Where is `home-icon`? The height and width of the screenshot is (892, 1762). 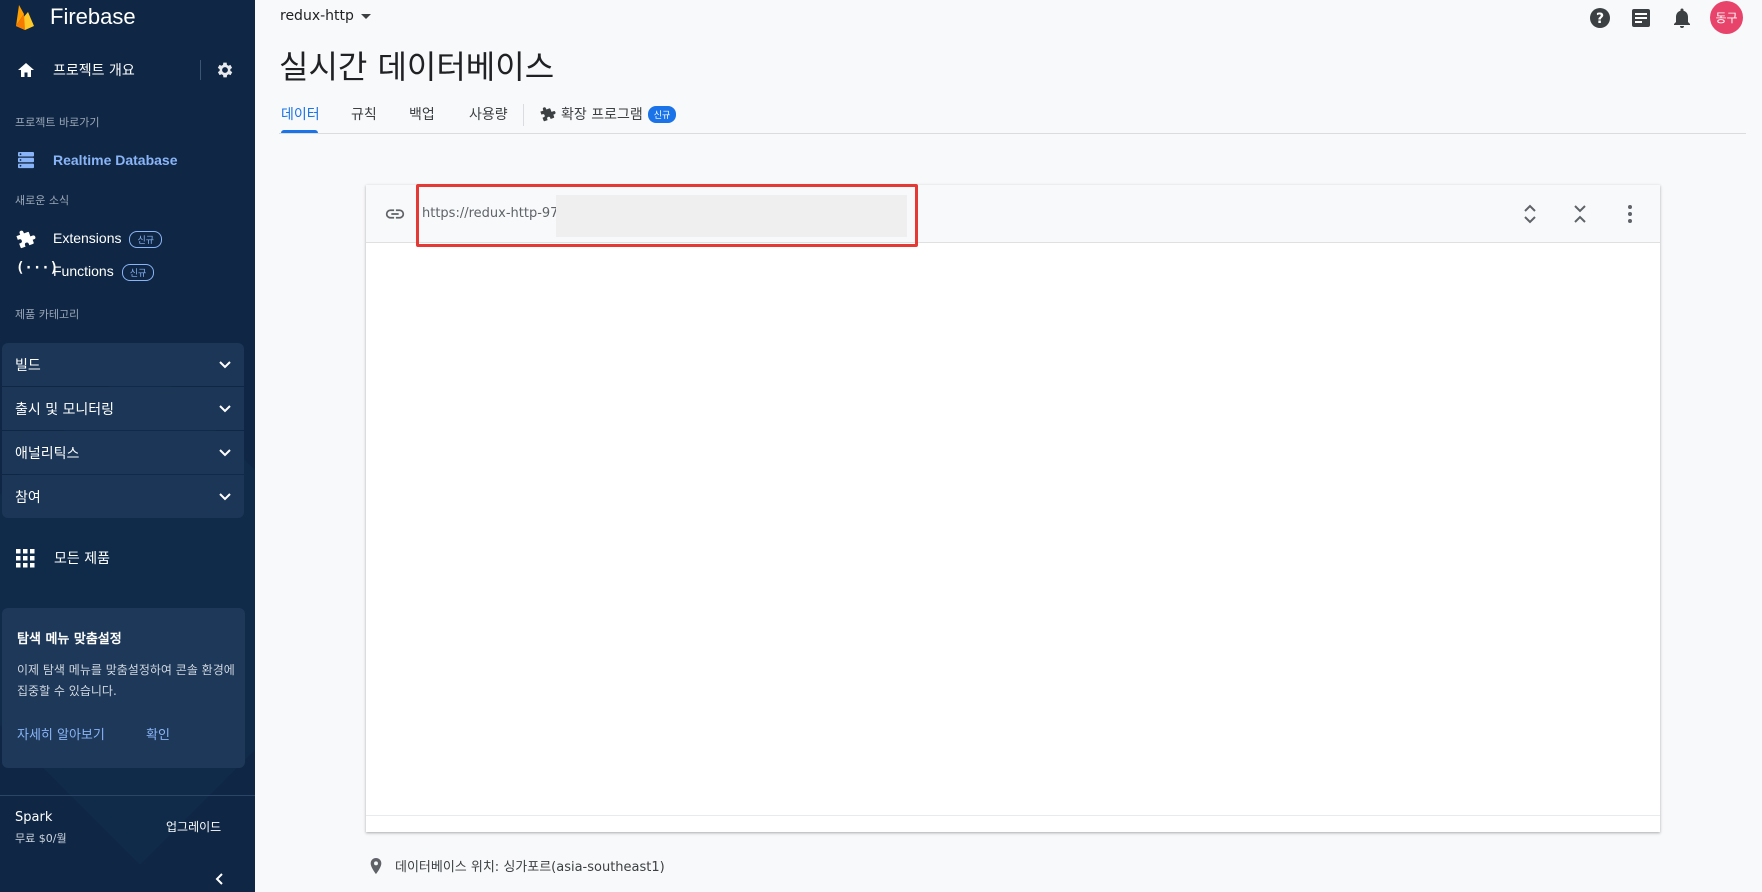
home-icon is located at coordinates (26, 70).